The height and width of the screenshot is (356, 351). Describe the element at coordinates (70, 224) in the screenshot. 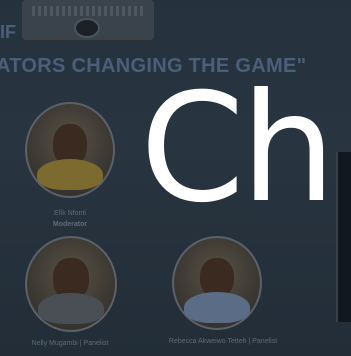

I see `speaker-role-moderator: Moderator` at that location.